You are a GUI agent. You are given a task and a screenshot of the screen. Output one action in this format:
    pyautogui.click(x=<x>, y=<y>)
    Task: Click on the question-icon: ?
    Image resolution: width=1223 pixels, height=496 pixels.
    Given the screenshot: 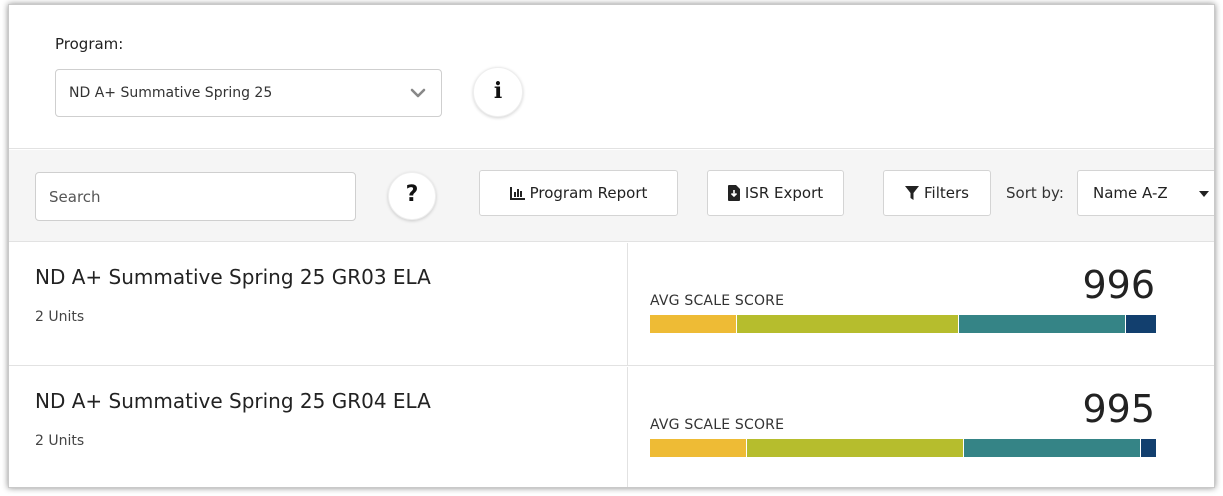 What is the action you would take?
    pyautogui.click(x=412, y=194)
    